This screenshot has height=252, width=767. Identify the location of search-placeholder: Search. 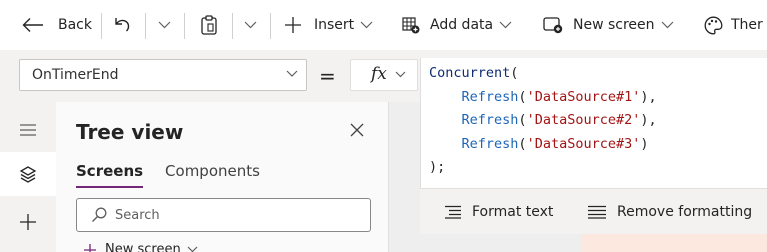
(137, 215).